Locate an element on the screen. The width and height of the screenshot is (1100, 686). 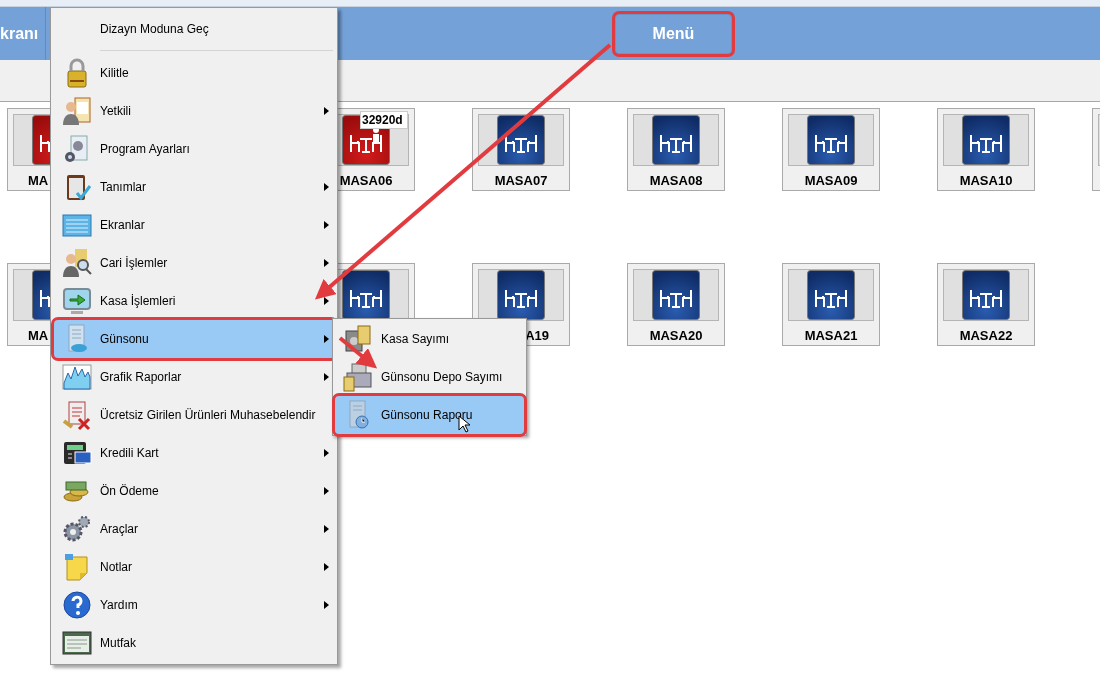
menu-item: Dizayn Moduna Geç is located at coordinates (194, 29).